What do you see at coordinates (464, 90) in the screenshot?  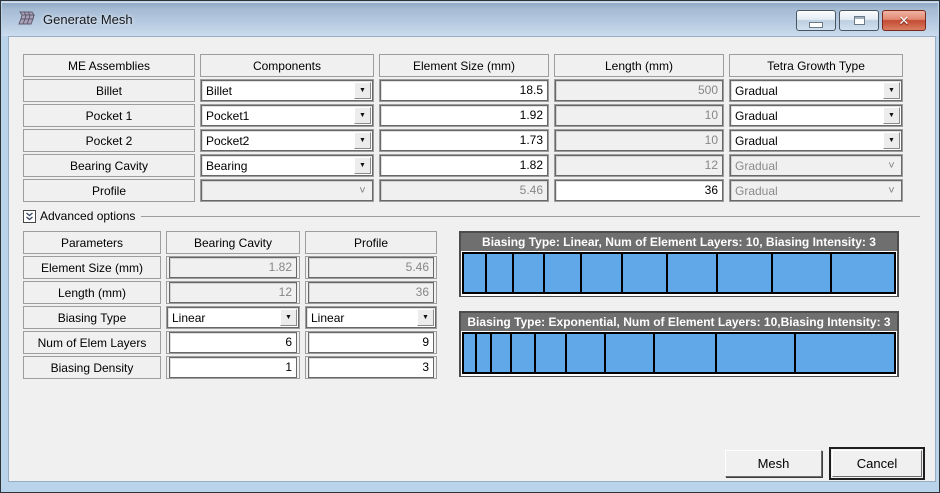 I see `element-size-input: 18.5` at bounding box center [464, 90].